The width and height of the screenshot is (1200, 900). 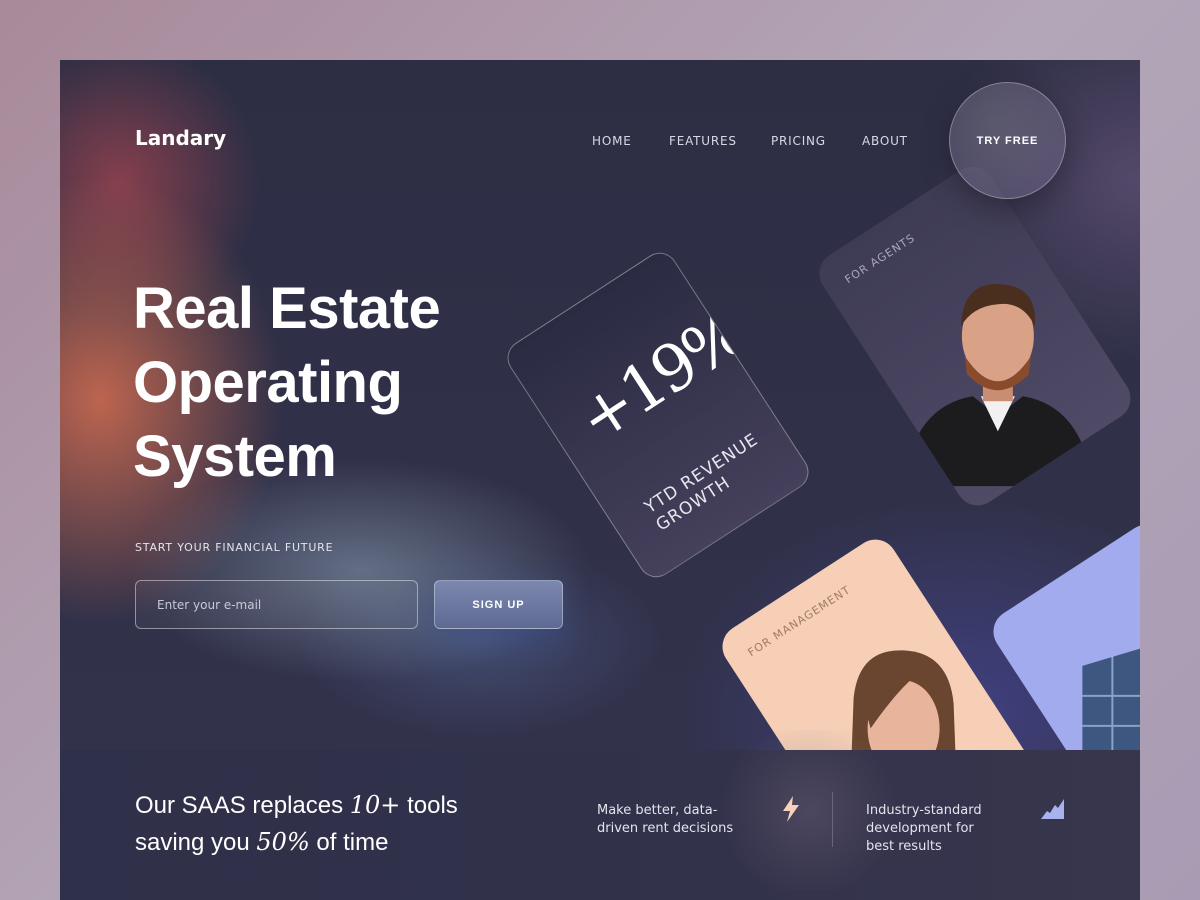 What do you see at coordinates (276, 604) in the screenshot?
I see `email-input` at bounding box center [276, 604].